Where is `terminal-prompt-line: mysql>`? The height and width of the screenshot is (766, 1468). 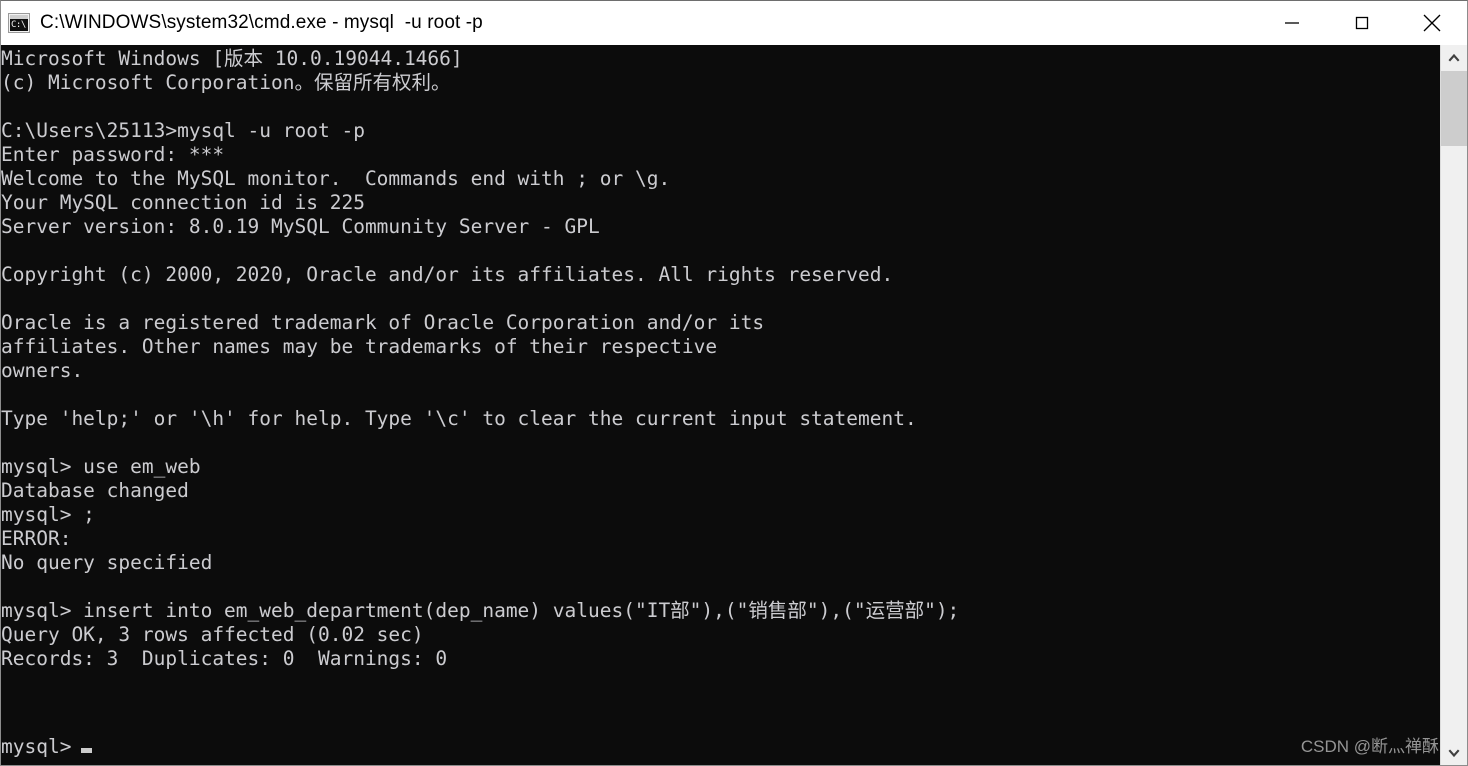
terminal-prompt-line: mysql> is located at coordinates (47, 747).